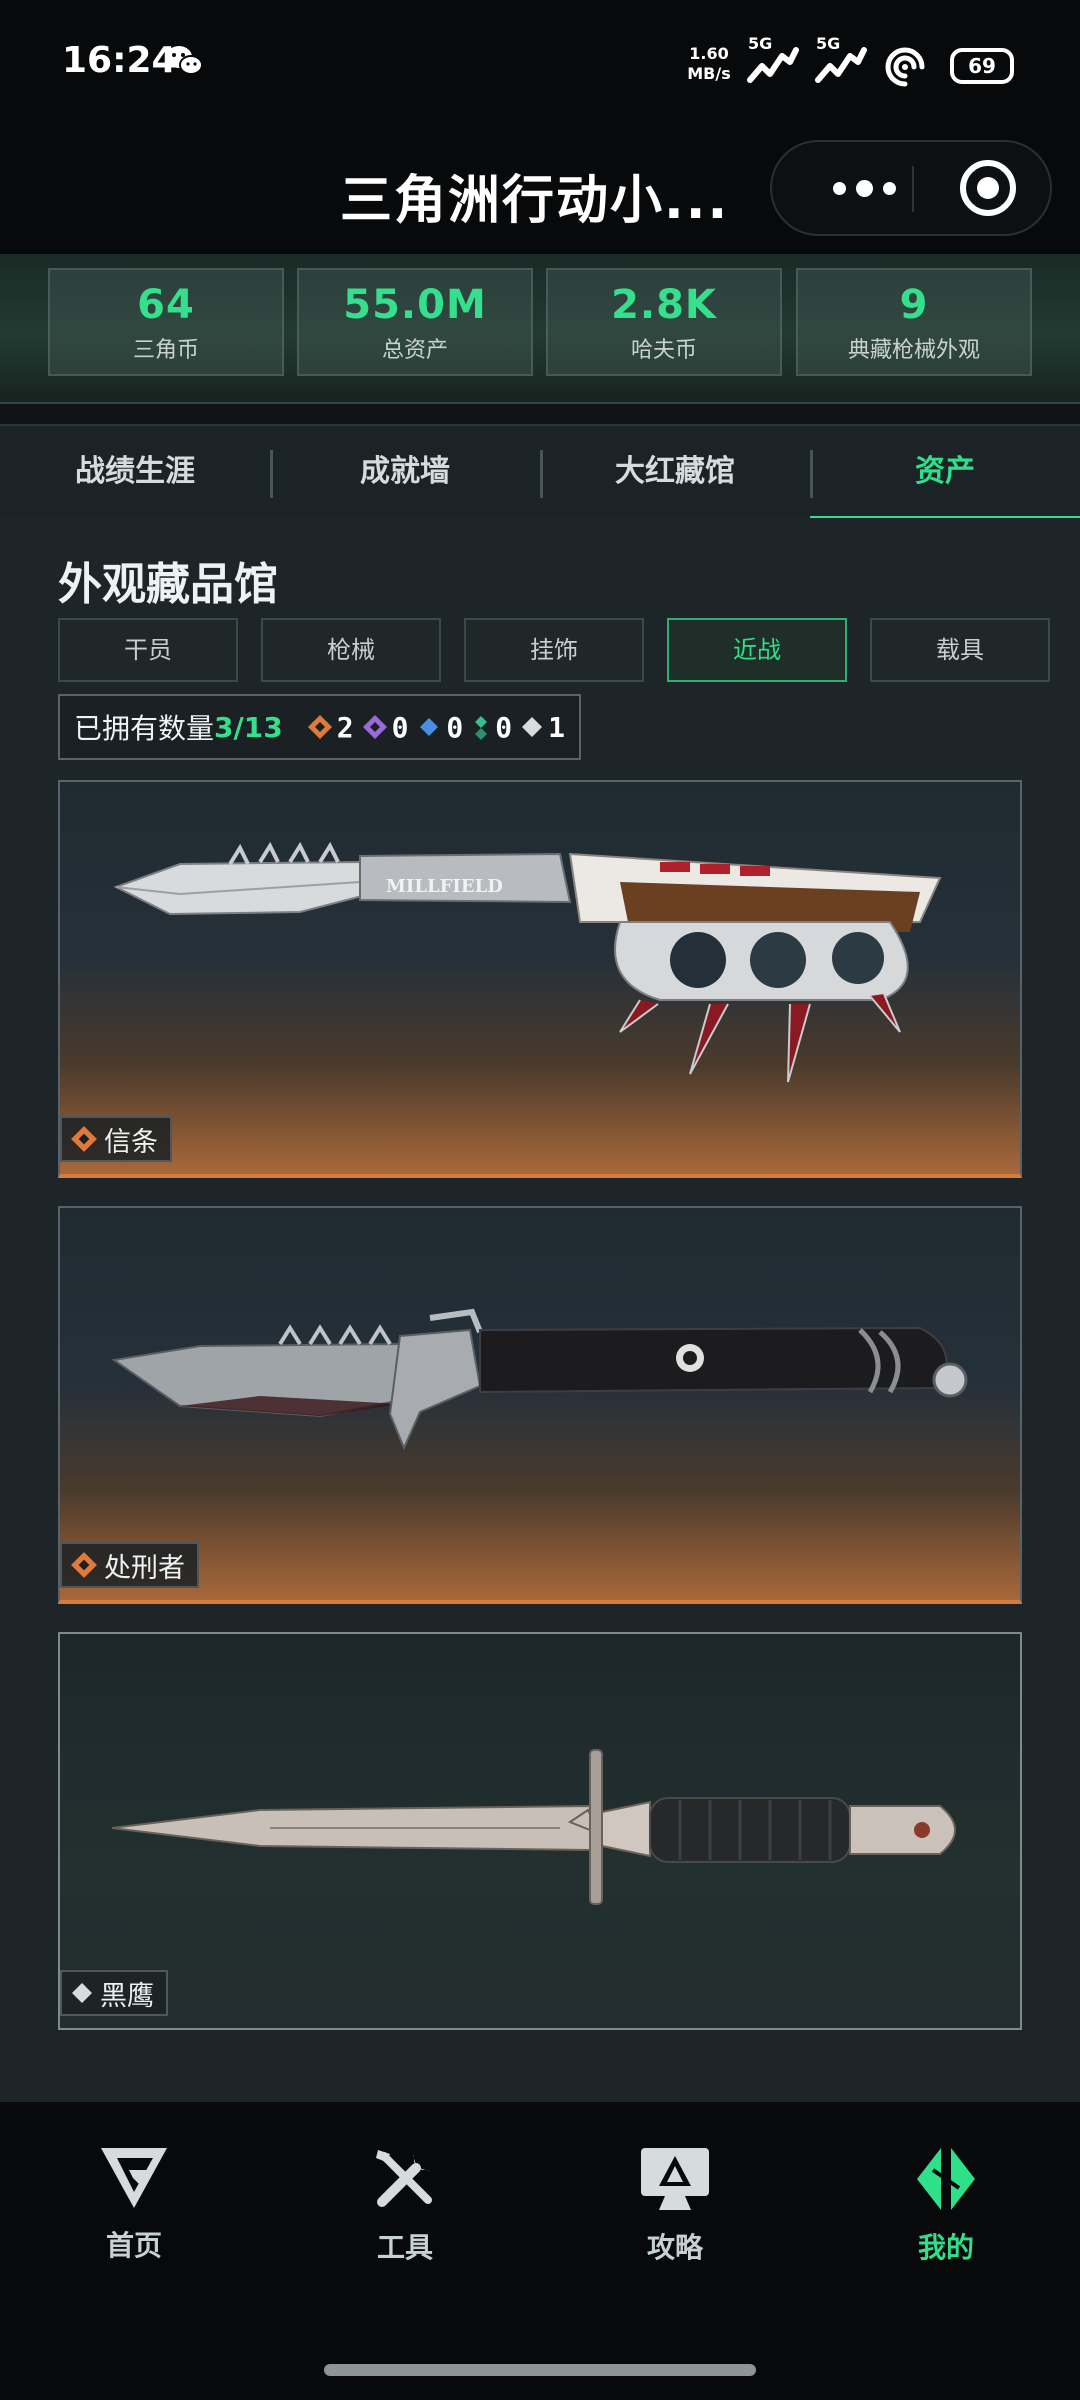 The height and width of the screenshot is (2400, 1080). I want to click on stat-card-total-assets: 55.0M 总资产, so click(415, 322).